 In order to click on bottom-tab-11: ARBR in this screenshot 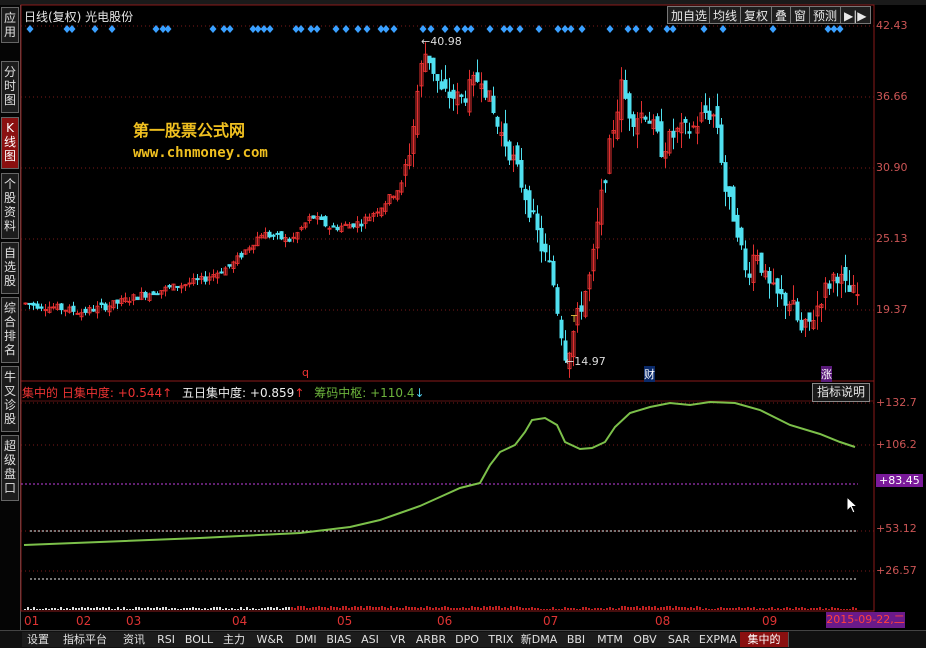, I will do `click(431, 639)`.